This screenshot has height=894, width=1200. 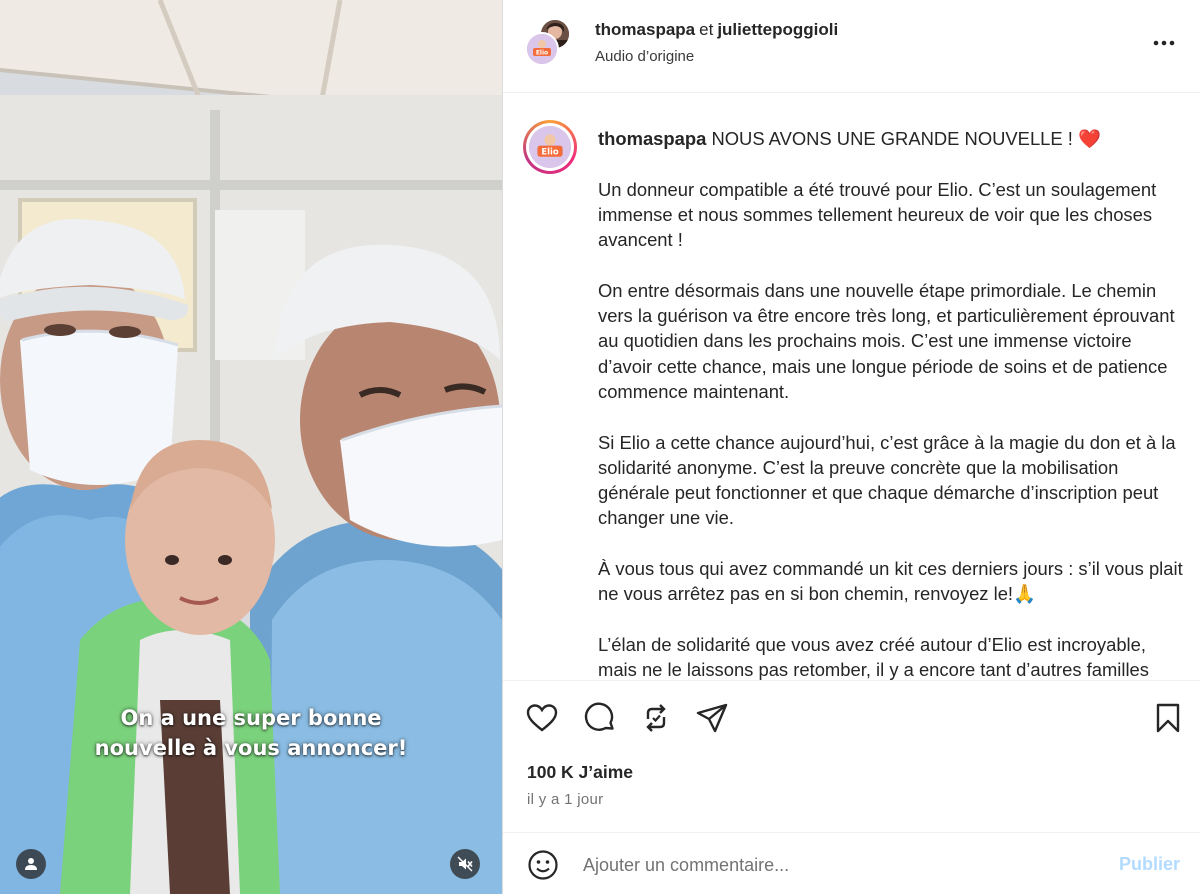 I want to click on more-options-button, so click(x=1164, y=43).